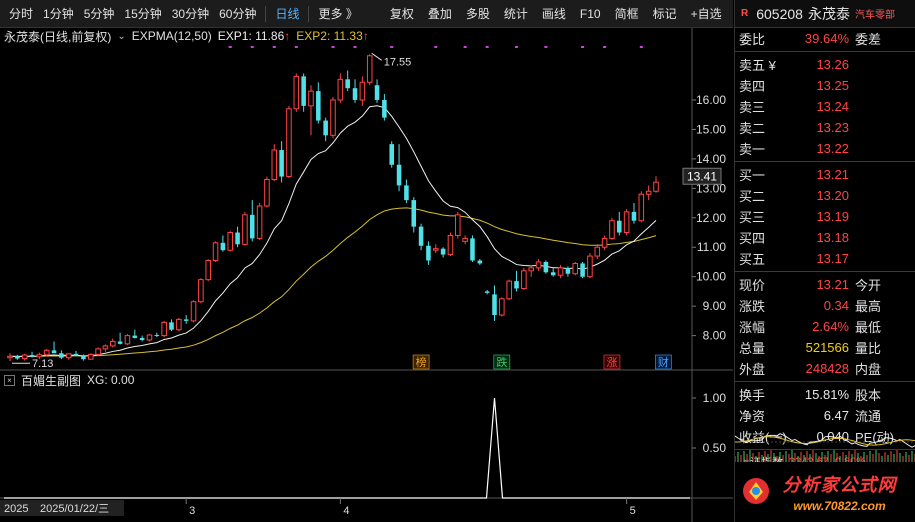  Describe the element at coordinates (875, 13) in the screenshot. I see `sector-tag: 汽车零部` at that location.